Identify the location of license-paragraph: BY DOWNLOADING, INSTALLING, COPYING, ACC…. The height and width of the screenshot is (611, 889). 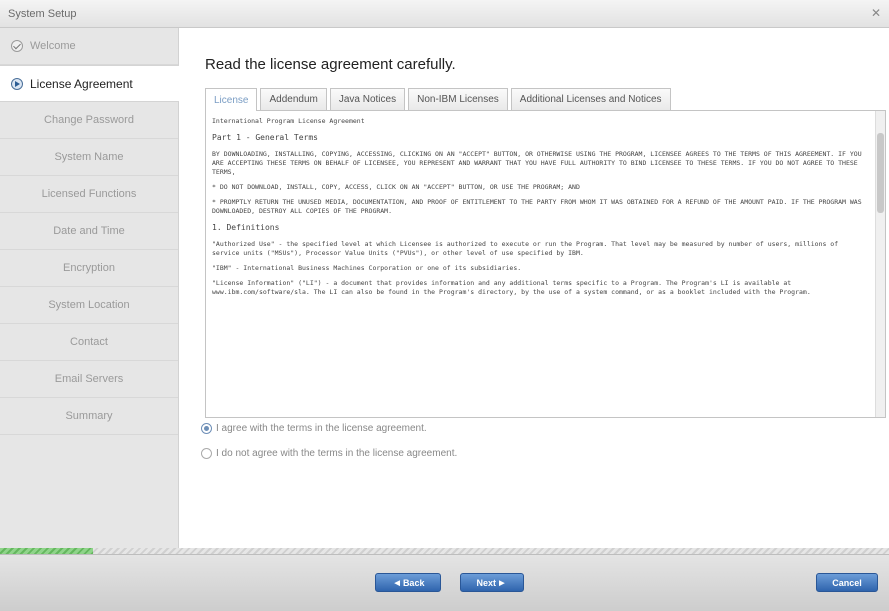
(537, 163).